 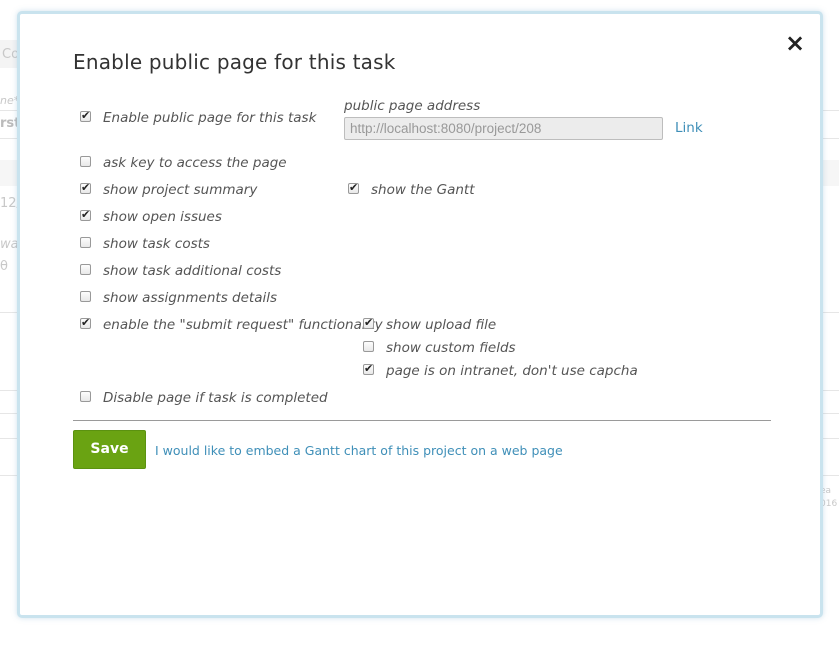 I want to click on ask-key-label: ask key to access the page, so click(x=195, y=163).